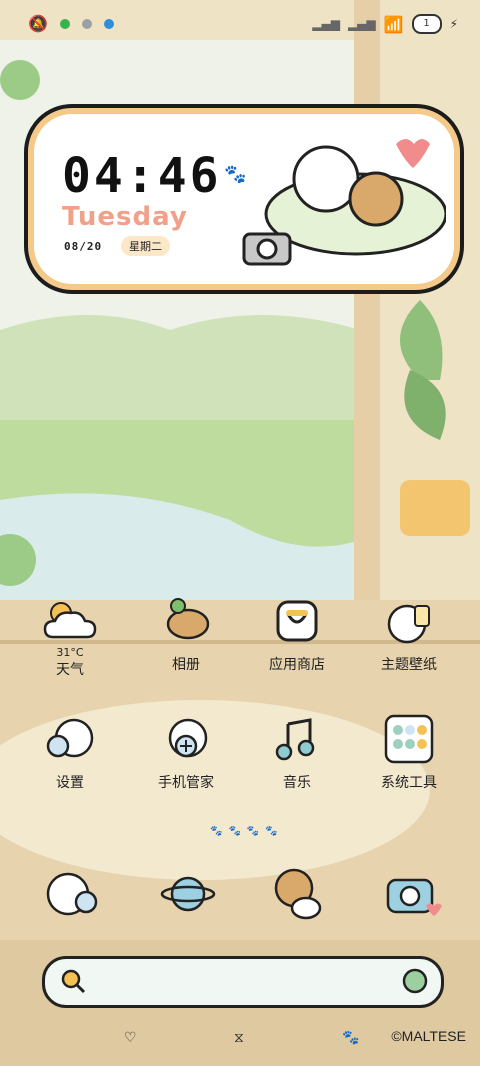 Image resolution: width=480 pixels, height=1066 pixels. Describe the element at coordinates (295, 739) in the screenshot. I see `music-icon` at that location.